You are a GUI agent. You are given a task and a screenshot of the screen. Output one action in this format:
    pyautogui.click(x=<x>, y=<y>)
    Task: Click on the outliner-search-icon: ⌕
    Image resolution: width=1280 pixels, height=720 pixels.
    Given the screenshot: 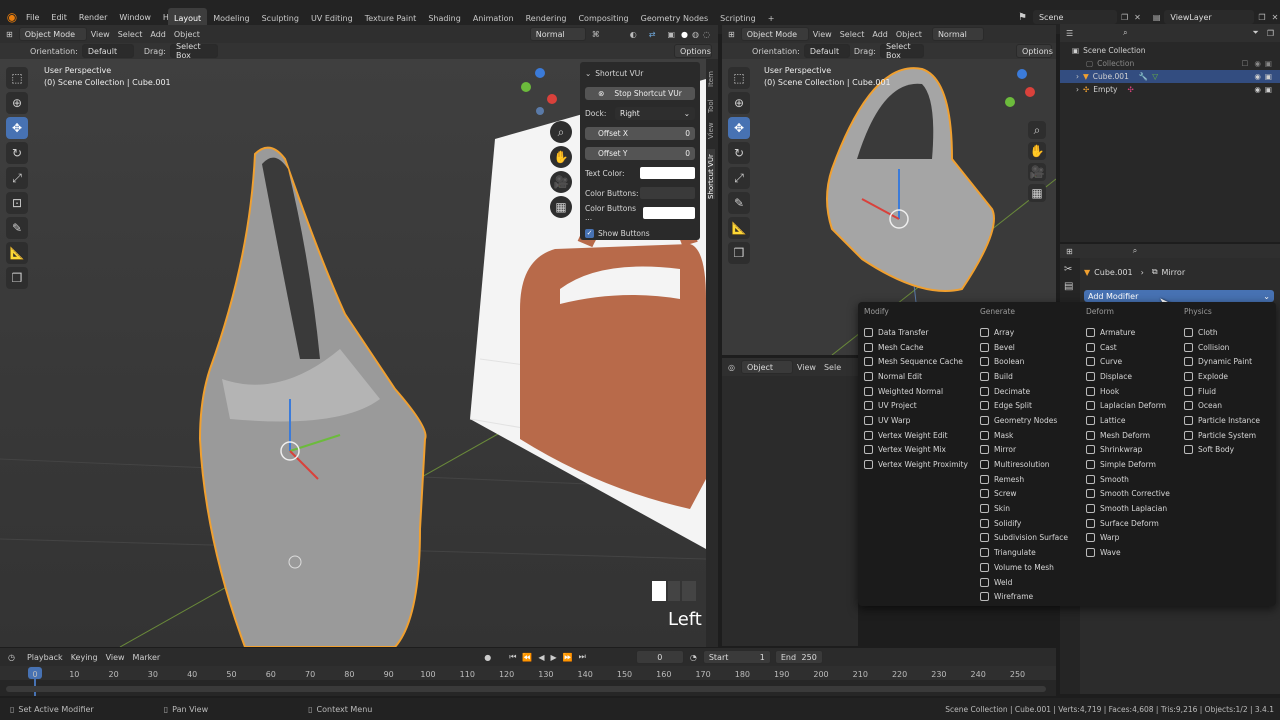 What is the action you would take?
    pyautogui.click(x=1125, y=33)
    